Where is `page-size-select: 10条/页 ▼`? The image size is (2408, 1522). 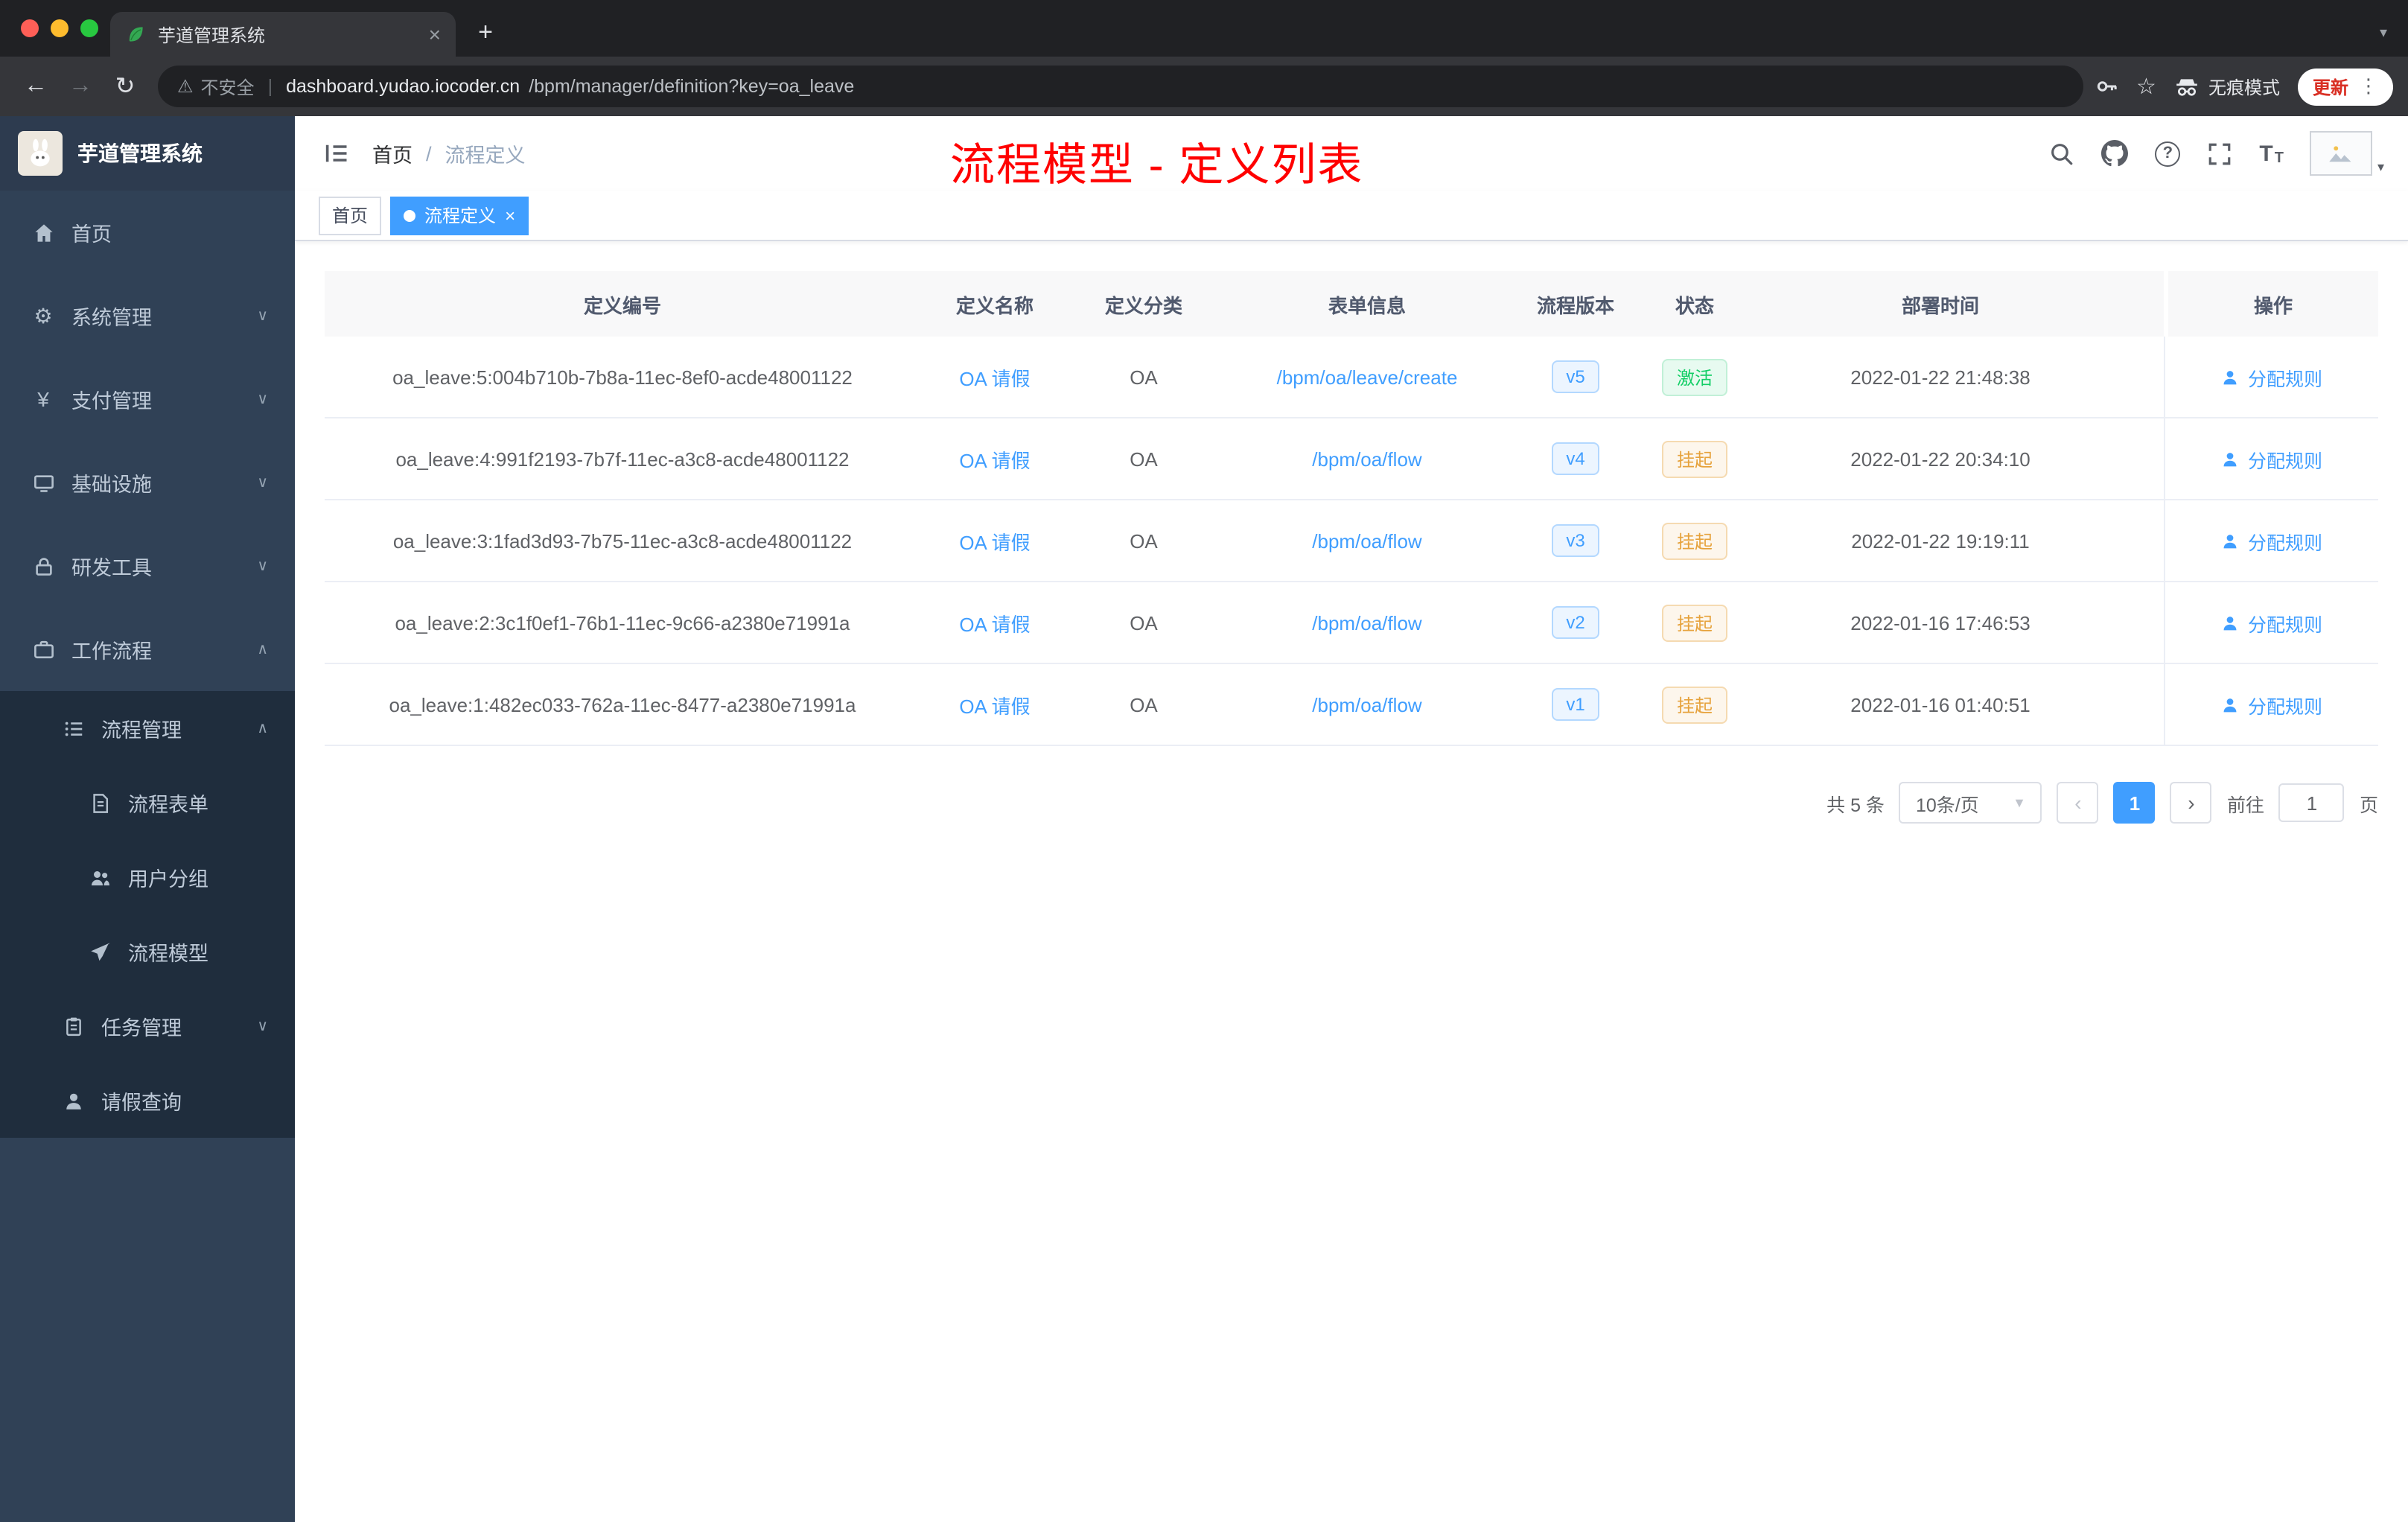
page-size-select: 10条/页 ▼ is located at coordinates (1970, 803).